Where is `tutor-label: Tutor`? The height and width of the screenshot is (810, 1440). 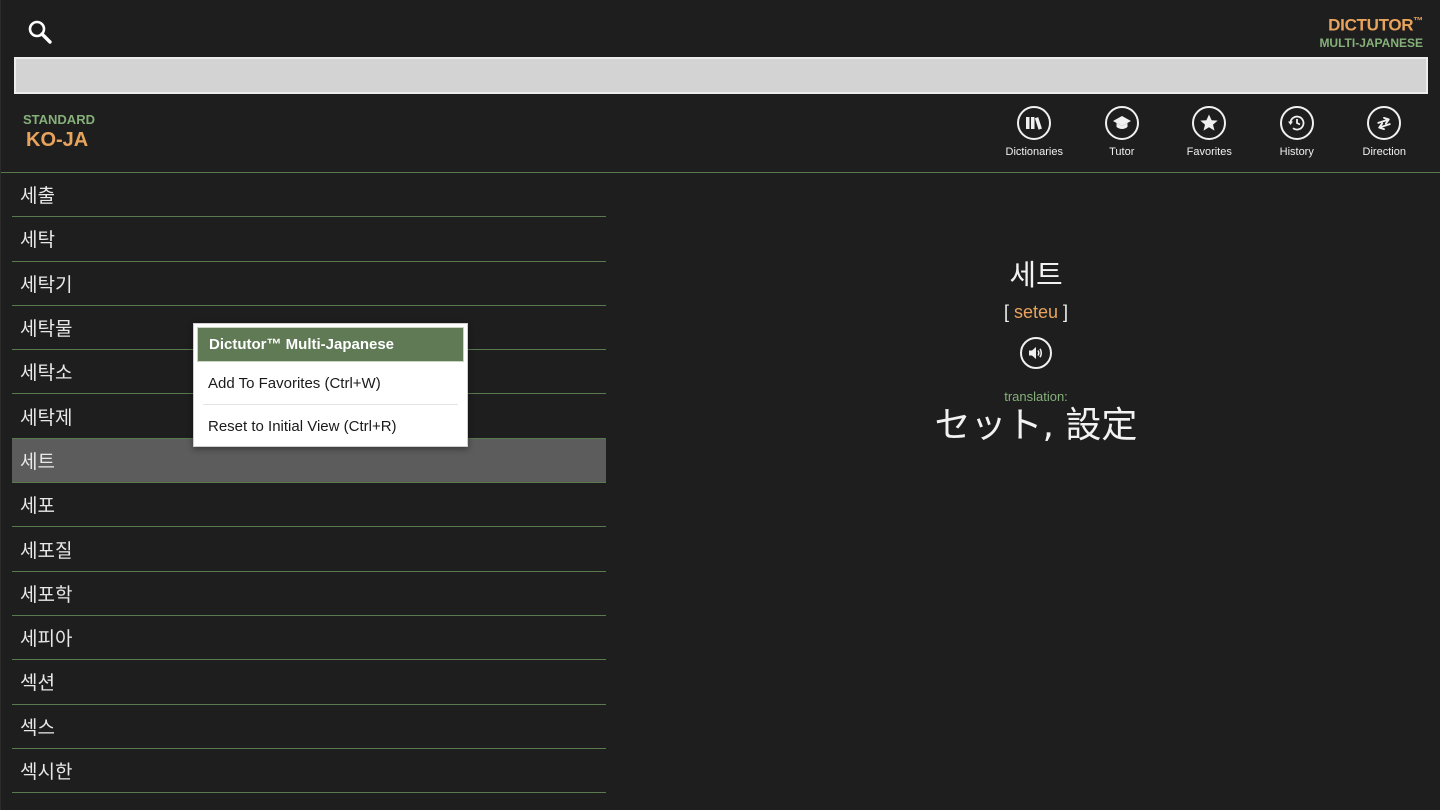
tutor-label: Tutor is located at coordinates (1122, 152).